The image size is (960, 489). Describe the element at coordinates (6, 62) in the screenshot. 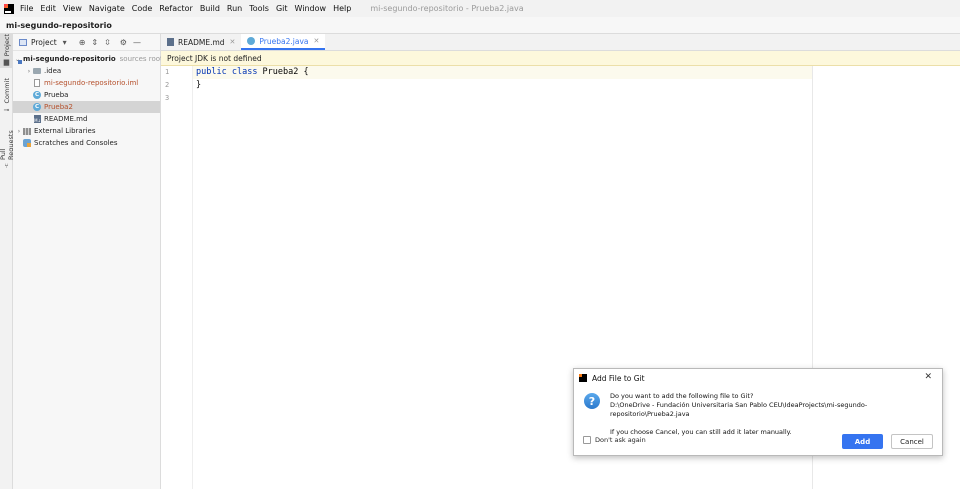

I see `folder-icon: ▆` at that location.